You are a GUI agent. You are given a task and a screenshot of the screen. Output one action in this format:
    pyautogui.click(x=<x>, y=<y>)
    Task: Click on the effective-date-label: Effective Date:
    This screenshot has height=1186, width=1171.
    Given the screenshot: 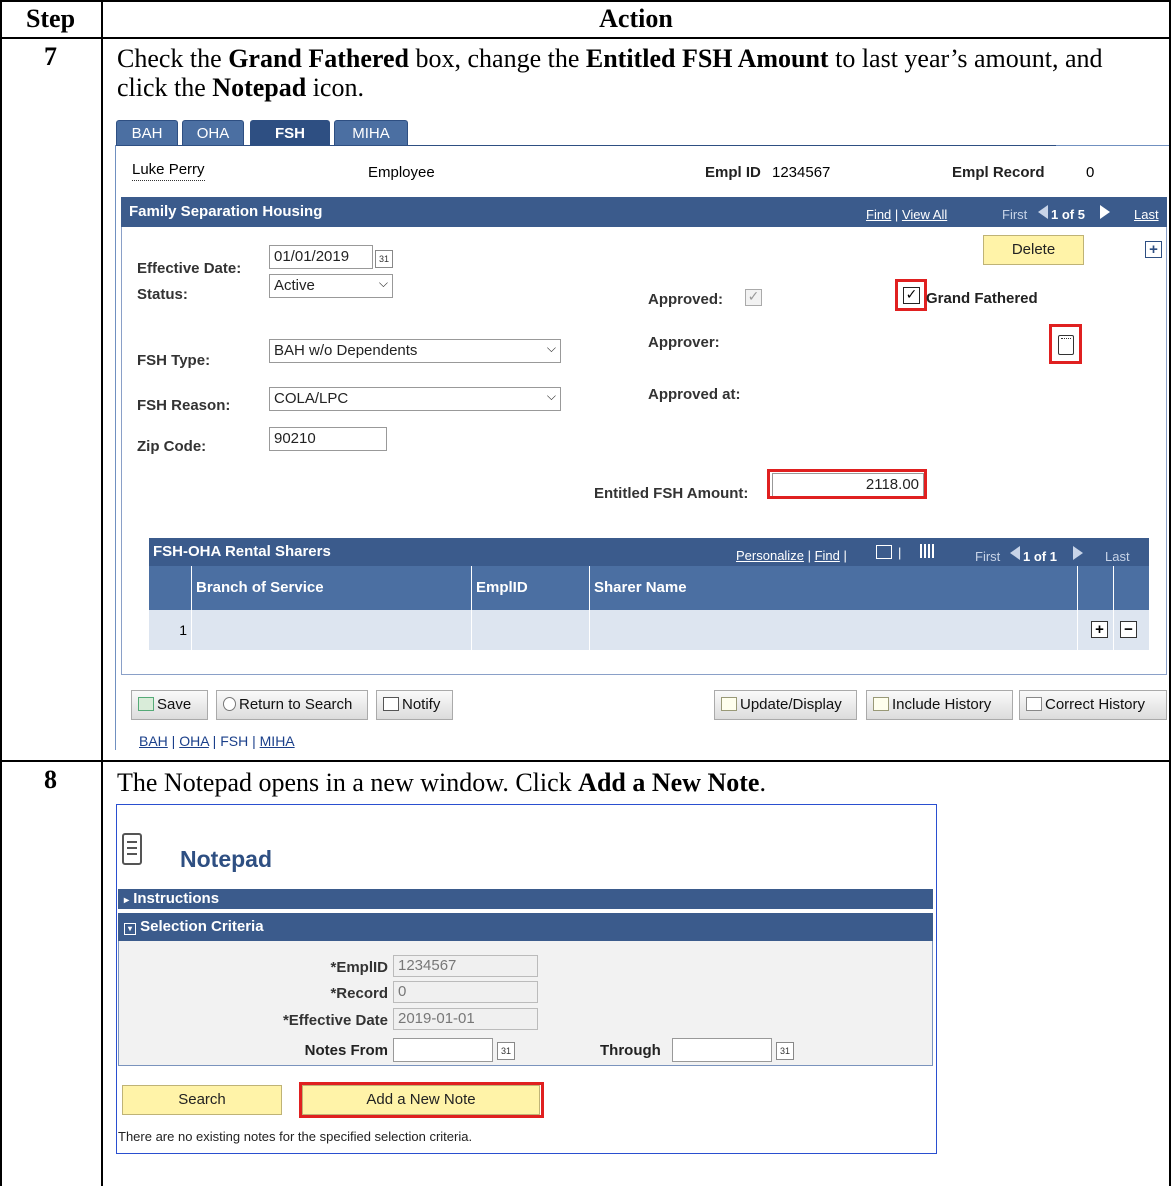 What is the action you would take?
    pyautogui.click(x=189, y=268)
    